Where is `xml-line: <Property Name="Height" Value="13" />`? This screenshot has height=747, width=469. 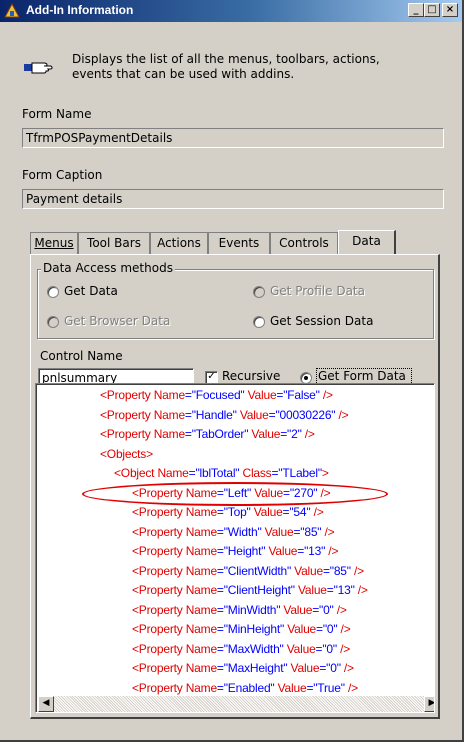 xml-line: <Property Name="Height" Value="13" /> is located at coordinates (235, 551).